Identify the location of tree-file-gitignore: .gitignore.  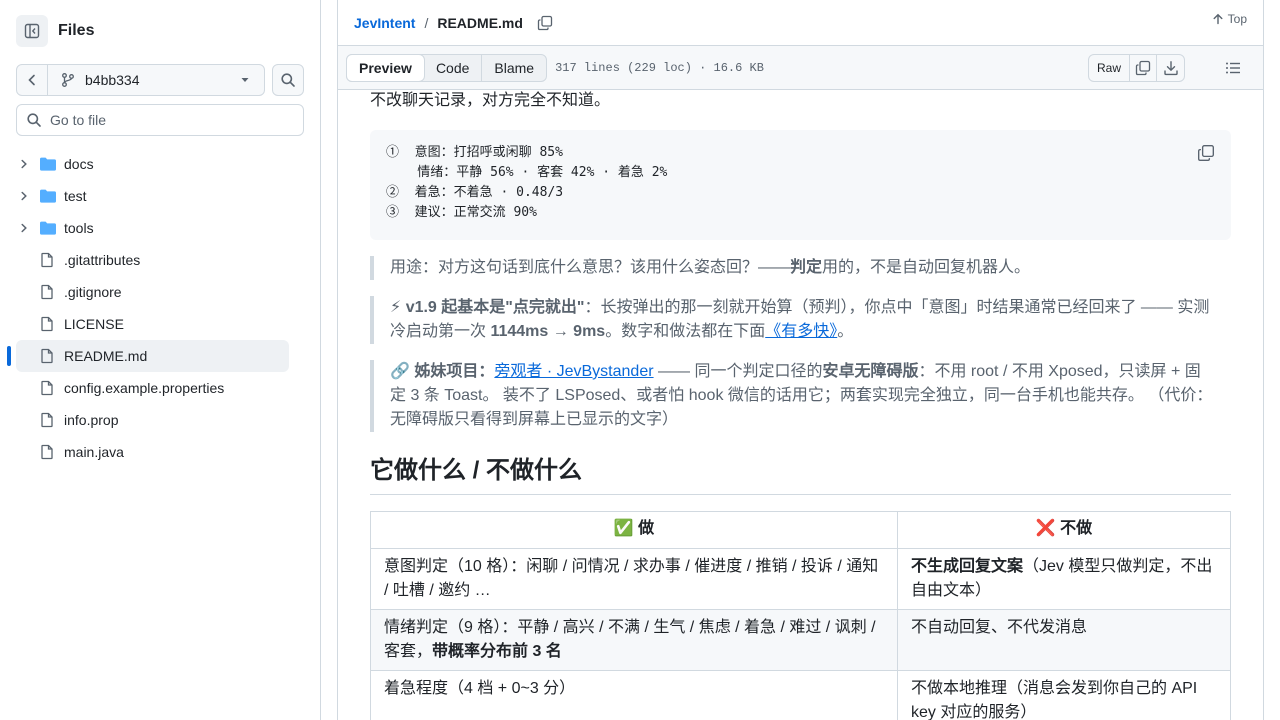
(152, 292).